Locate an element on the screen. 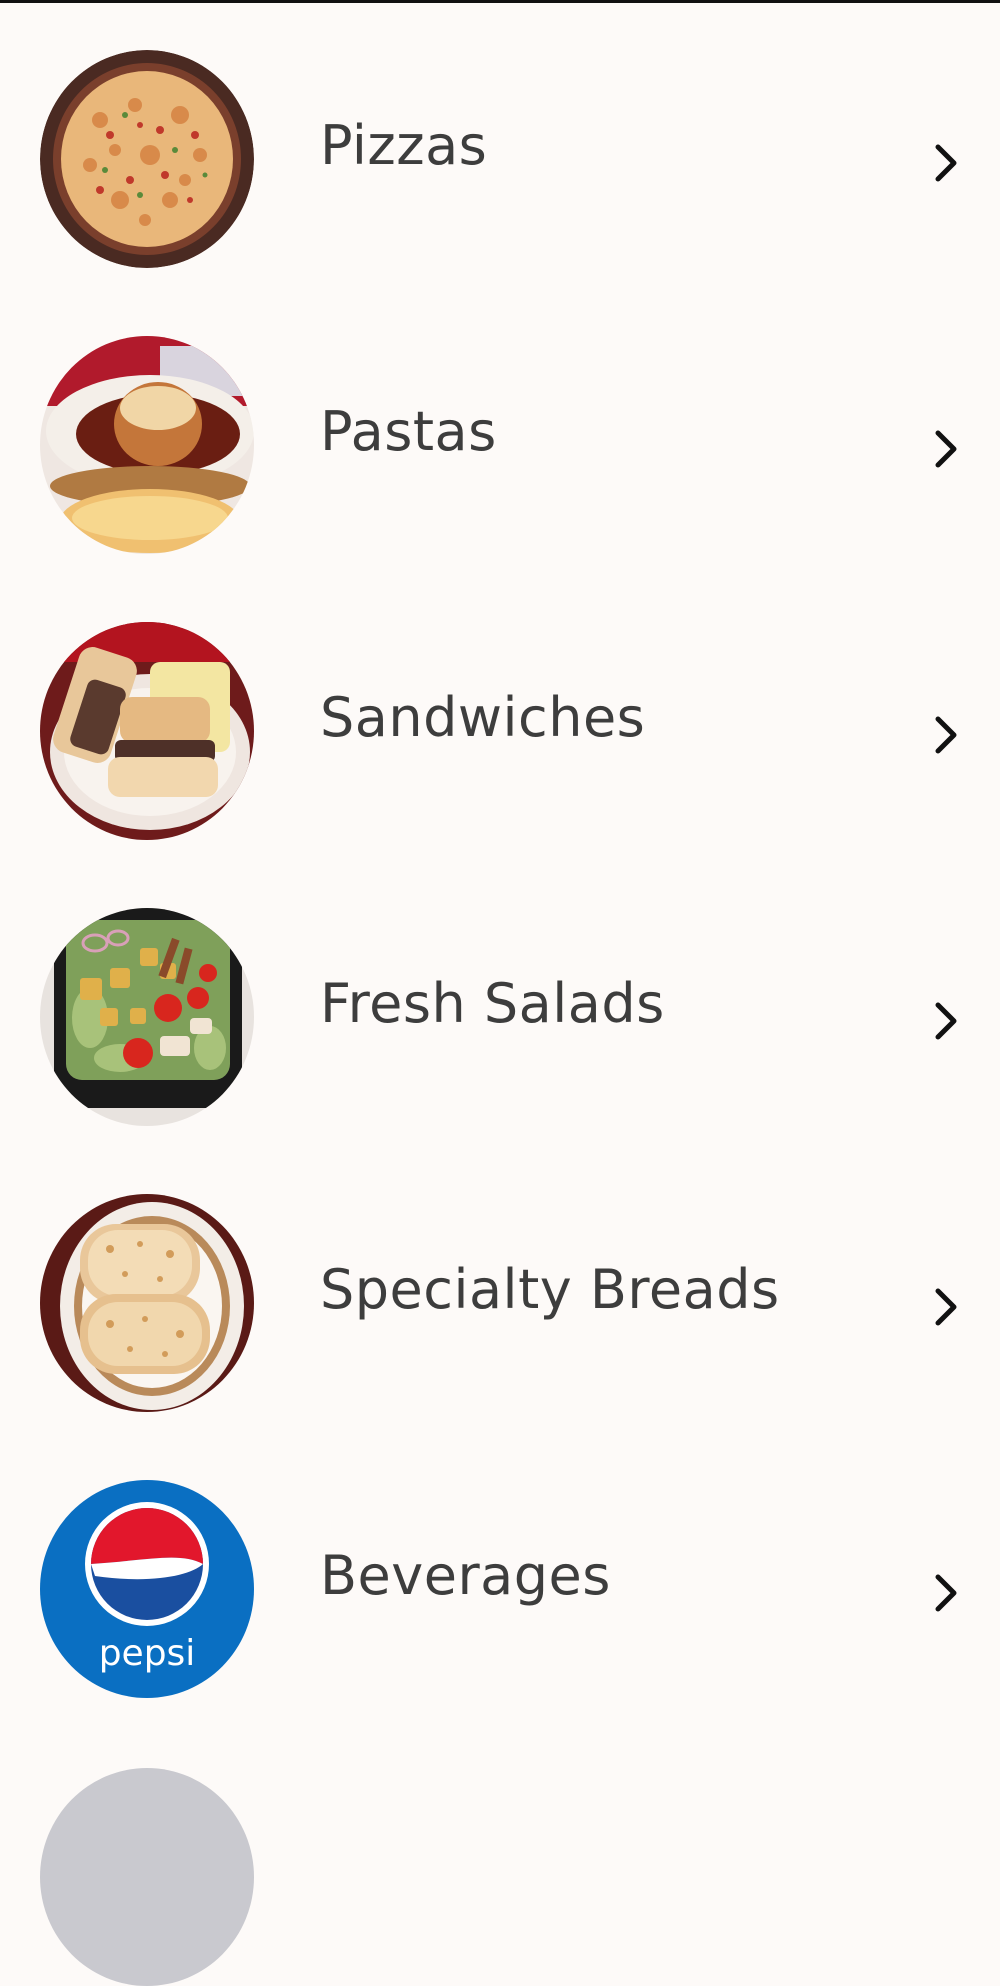 Image resolution: width=1000 pixels, height=1986 pixels. next-category-photo-icon is located at coordinates (147, 1877).